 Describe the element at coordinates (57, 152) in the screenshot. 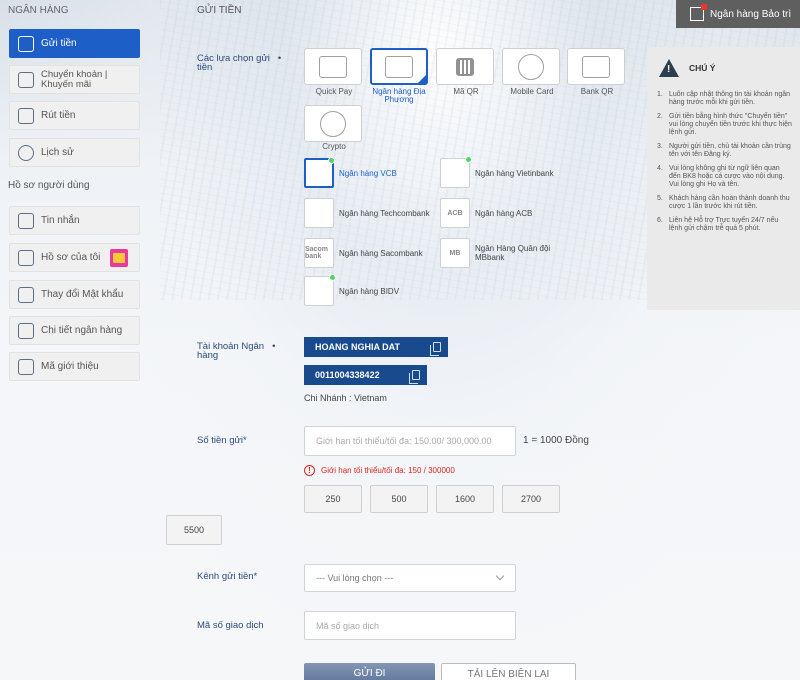

I see `sidebar-item-label: Lịch sử` at that location.